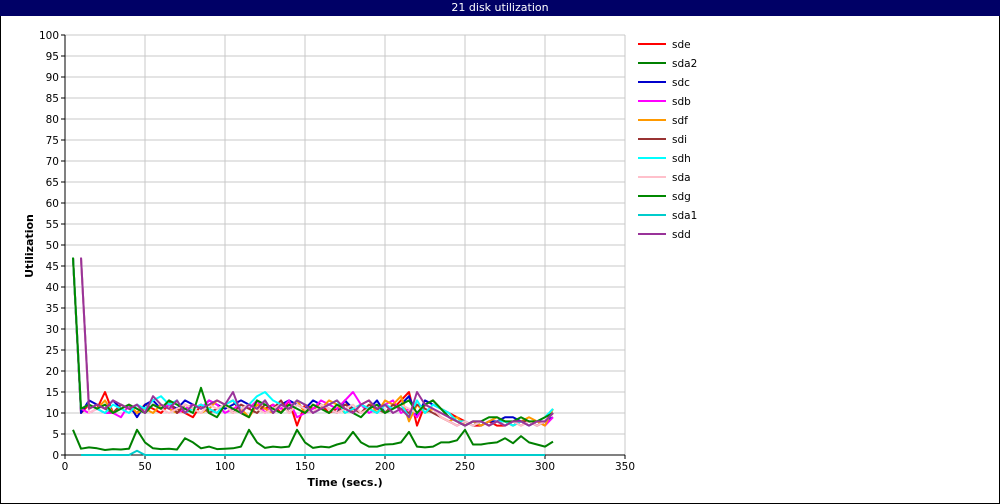  Describe the element at coordinates (52, 330) in the screenshot. I see `y-tick-label: 30` at that location.